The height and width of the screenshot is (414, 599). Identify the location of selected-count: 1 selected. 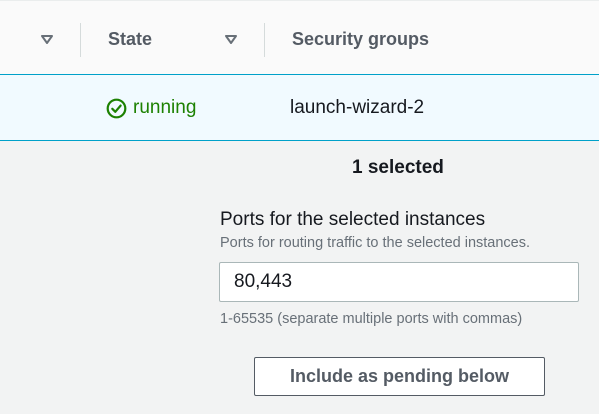
(398, 167).